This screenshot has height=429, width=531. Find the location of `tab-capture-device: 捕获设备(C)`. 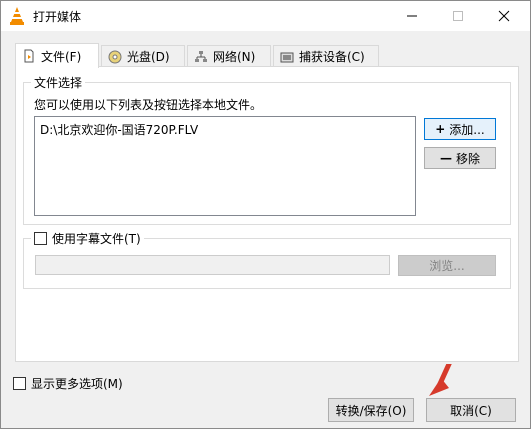

tab-capture-device: 捕获设备(C) is located at coordinates (326, 56).